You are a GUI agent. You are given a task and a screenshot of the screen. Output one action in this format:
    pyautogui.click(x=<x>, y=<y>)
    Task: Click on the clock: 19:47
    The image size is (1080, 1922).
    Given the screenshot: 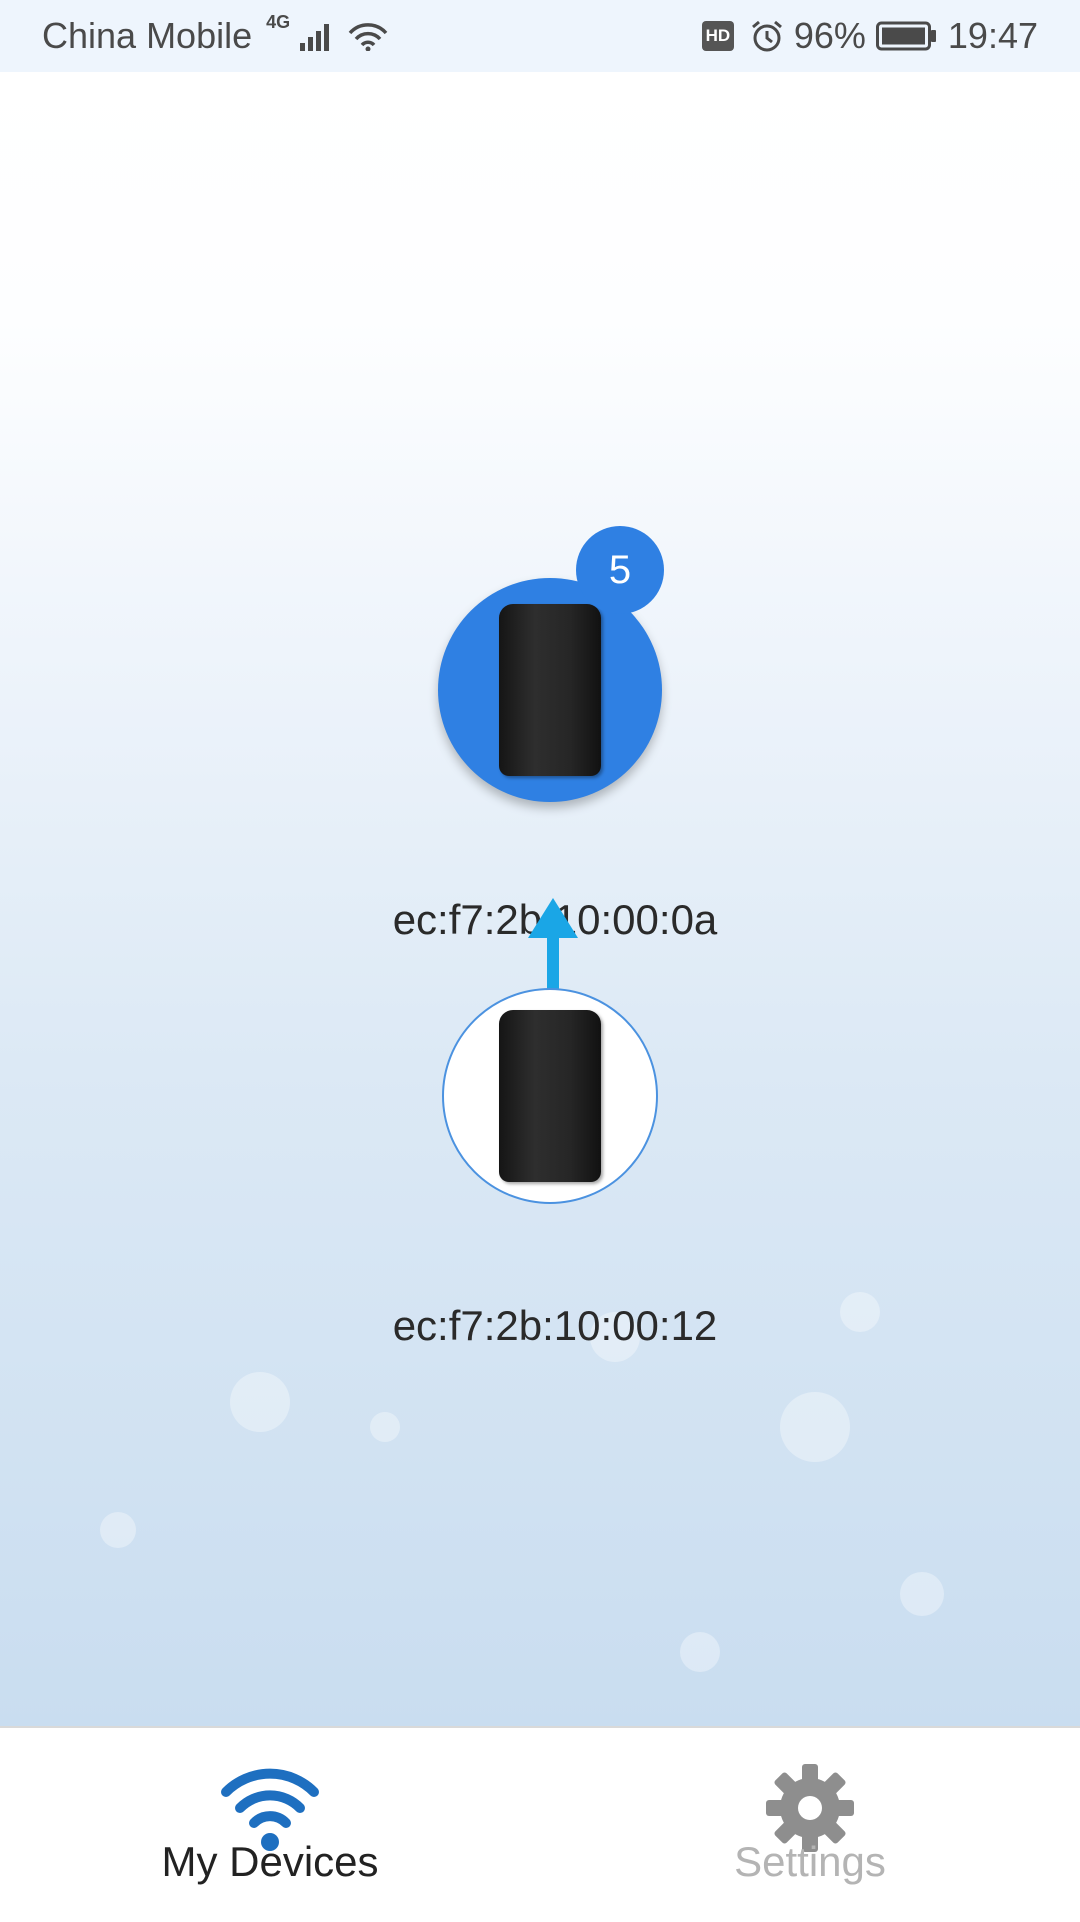 What is the action you would take?
    pyautogui.click(x=992, y=35)
    